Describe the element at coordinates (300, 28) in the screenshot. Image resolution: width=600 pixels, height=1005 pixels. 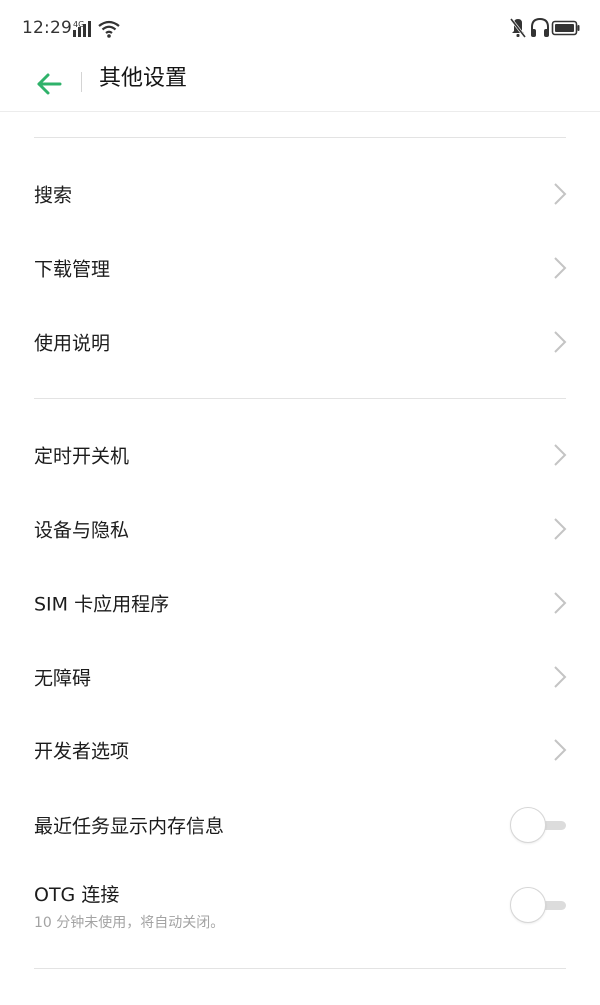
I see `status-bar: 12:29 4G` at that location.